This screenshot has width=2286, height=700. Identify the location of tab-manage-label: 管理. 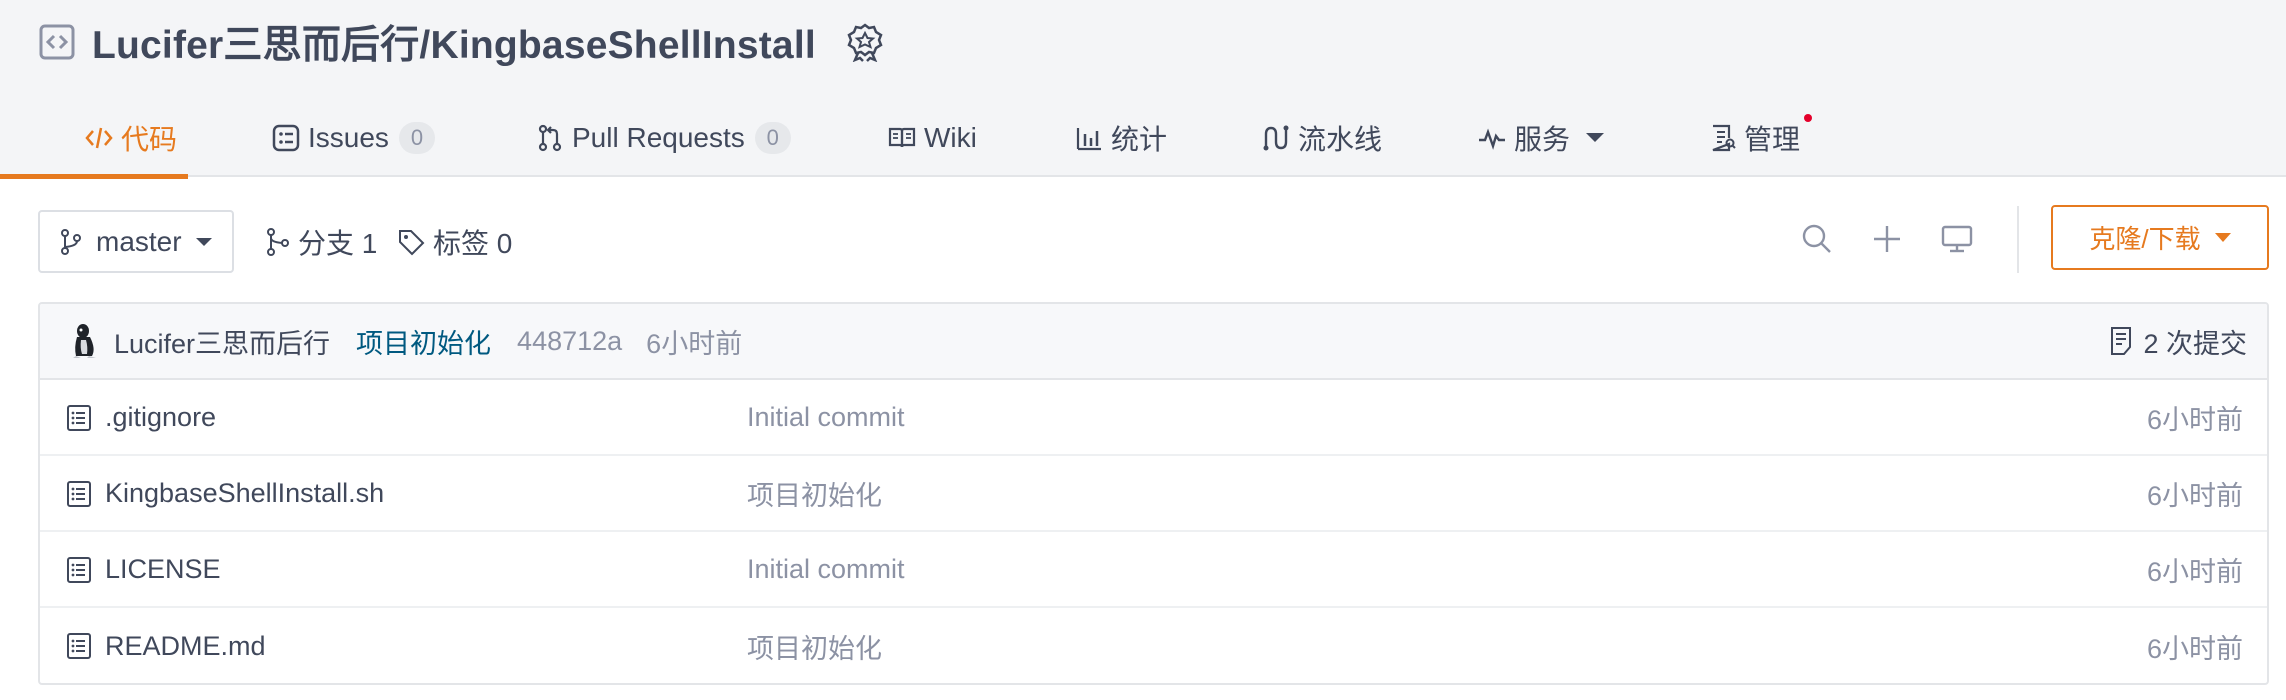
(1772, 139).